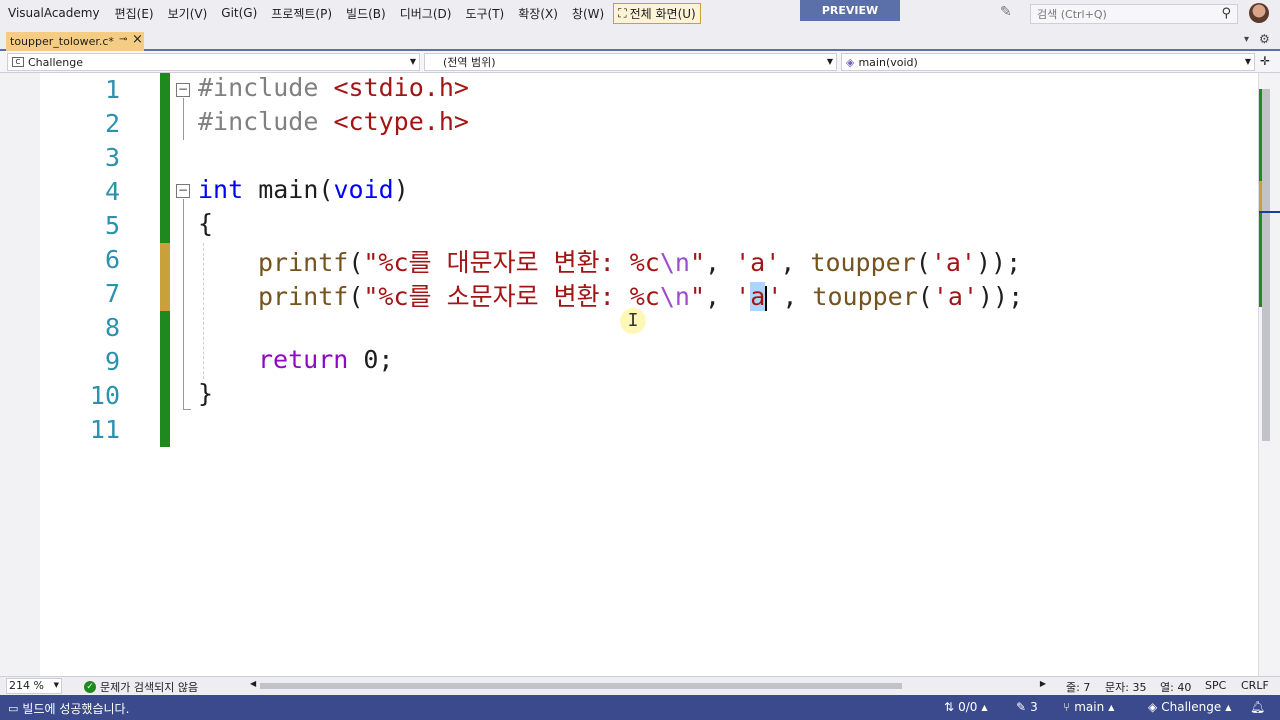  What do you see at coordinates (137, 39) in the screenshot?
I see `close-icon: ×` at bounding box center [137, 39].